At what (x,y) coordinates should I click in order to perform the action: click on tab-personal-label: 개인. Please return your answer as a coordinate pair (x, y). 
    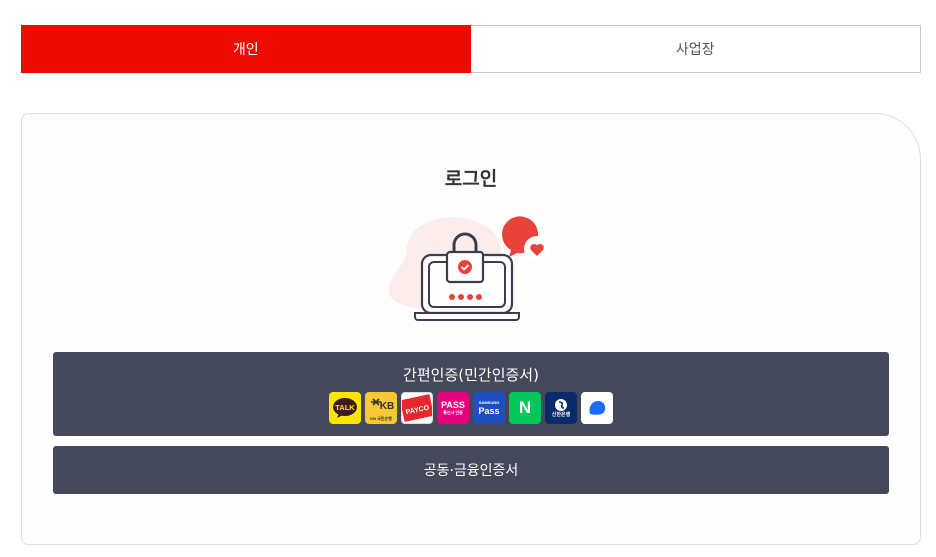
    Looking at the image, I should click on (245, 50).